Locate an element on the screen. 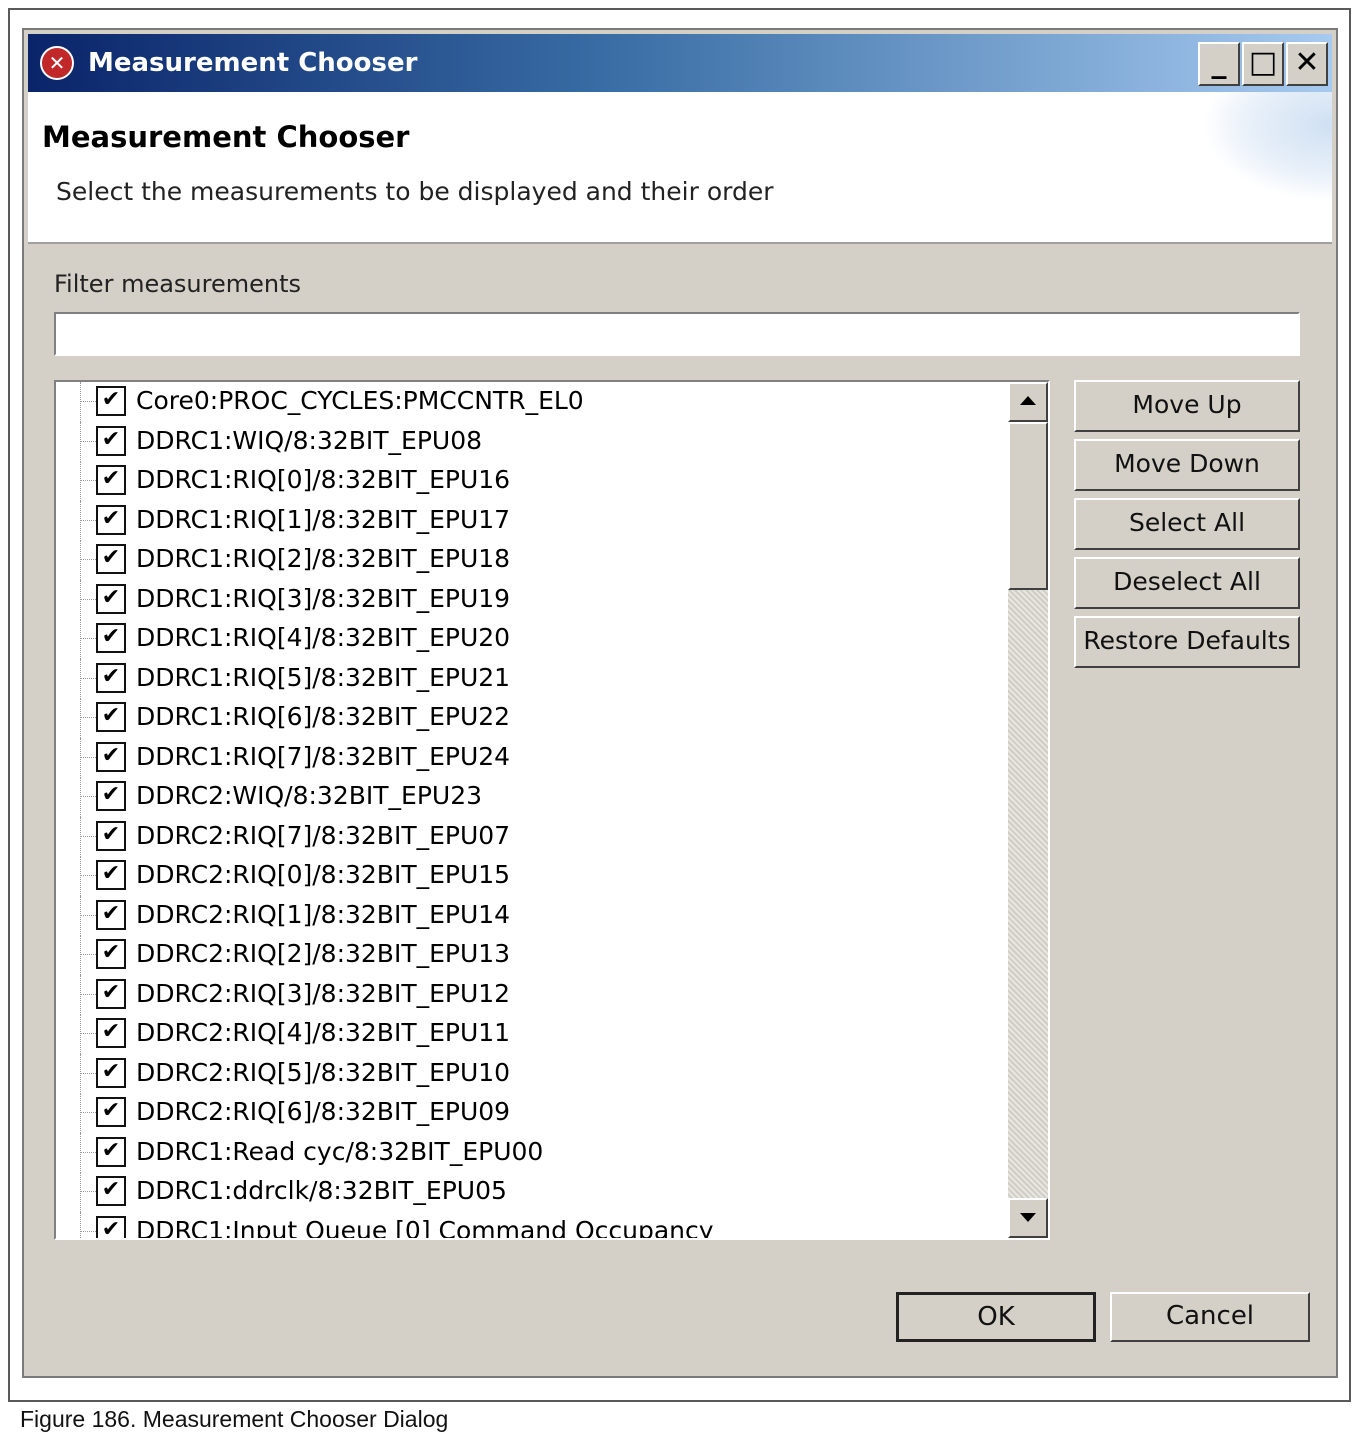 The height and width of the screenshot is (1445, 1353). measurement-label: DDRC2:RIQ[2]/8:32BIT_EPU13 is located at coordinates (323, 953).